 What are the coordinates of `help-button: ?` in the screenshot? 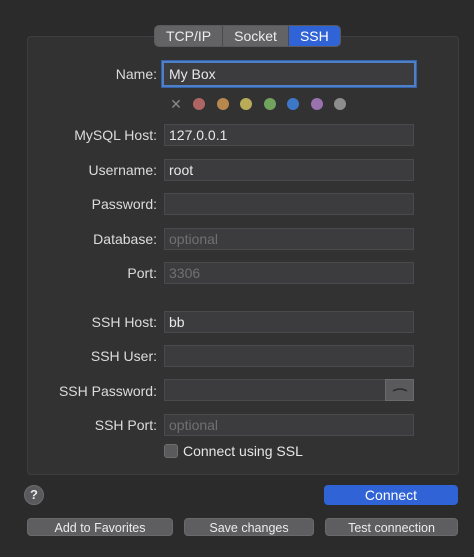 It's located at (34, 495).